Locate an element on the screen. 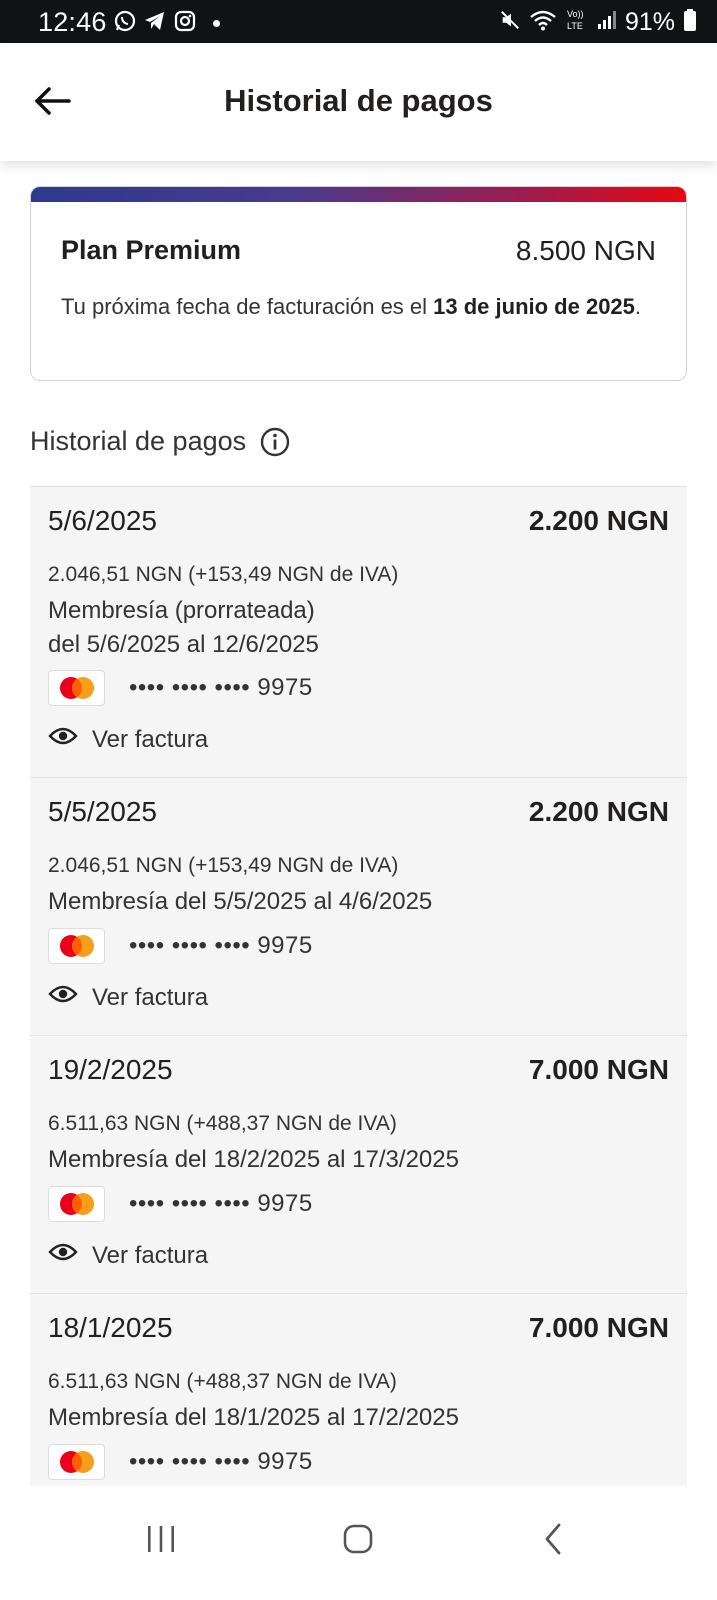  more-notifications-dot is located at coordinates (216, 23).